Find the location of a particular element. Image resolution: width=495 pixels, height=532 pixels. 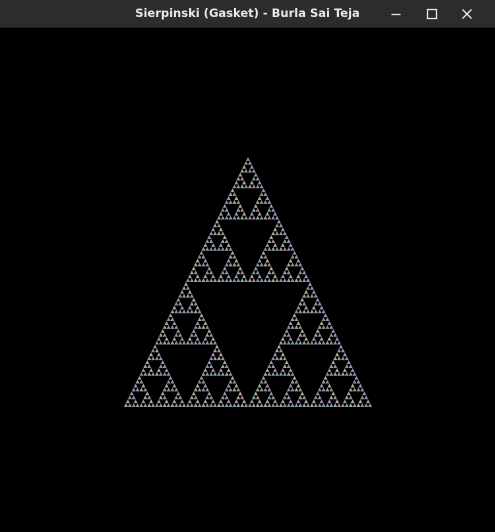

maximize-button is located at coordinates (432, 14).